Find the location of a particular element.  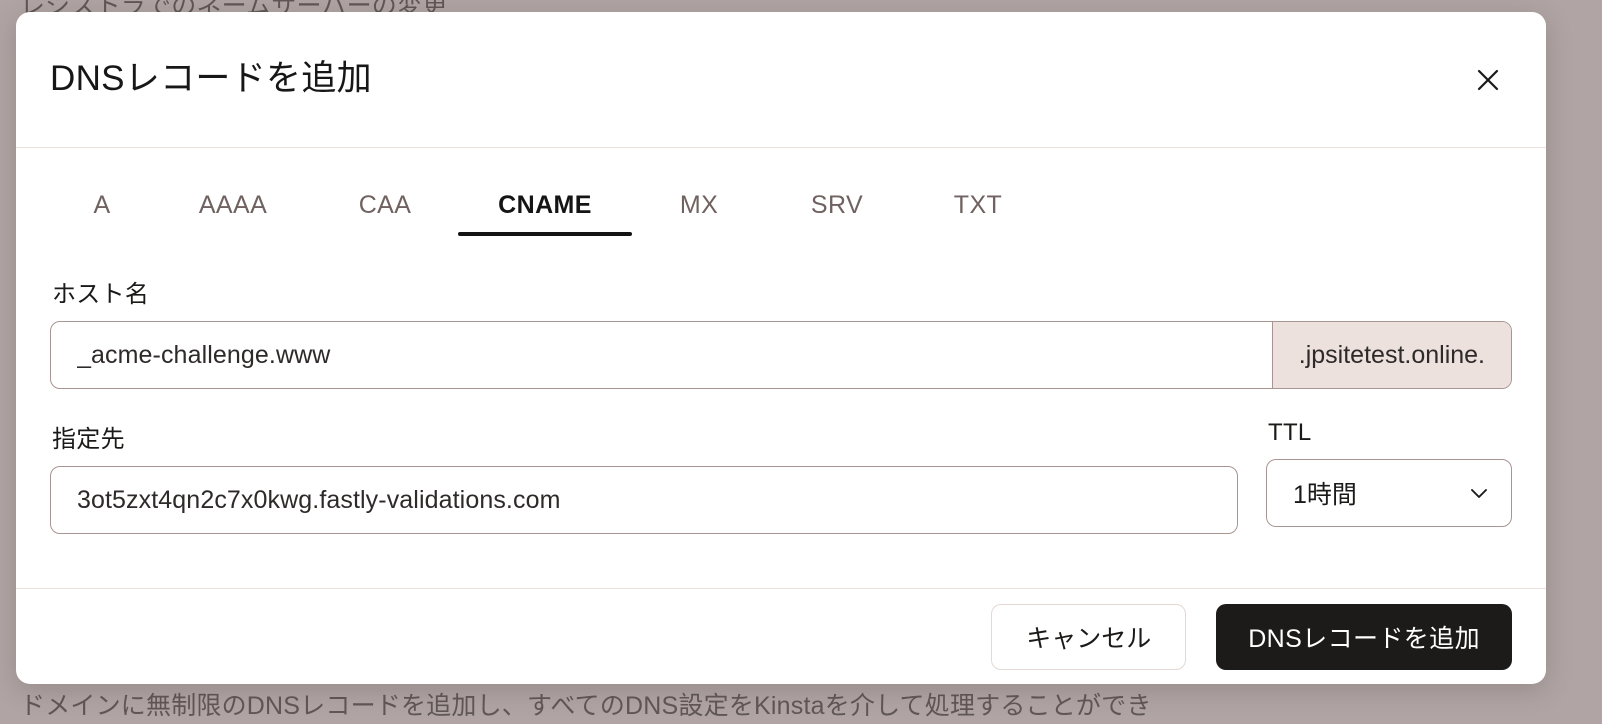

destination-input-shell is located at coordinates (644, 500).